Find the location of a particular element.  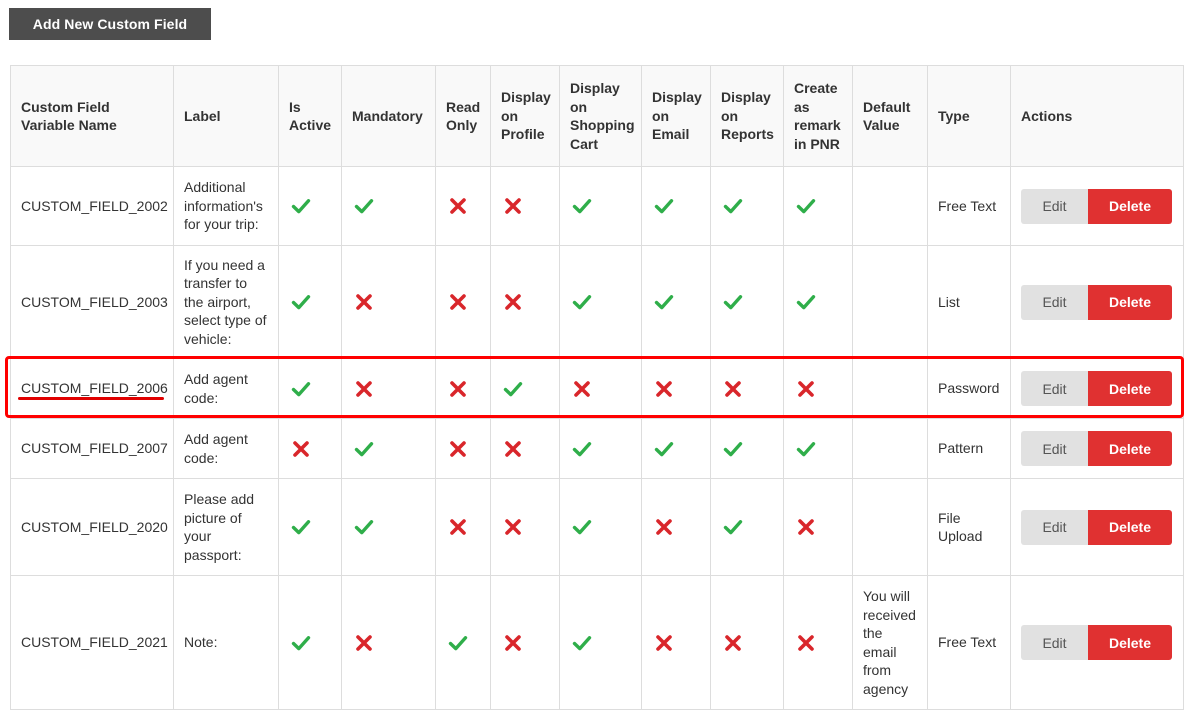

custom-field-label: Note: is located at coordinates (226, 642).